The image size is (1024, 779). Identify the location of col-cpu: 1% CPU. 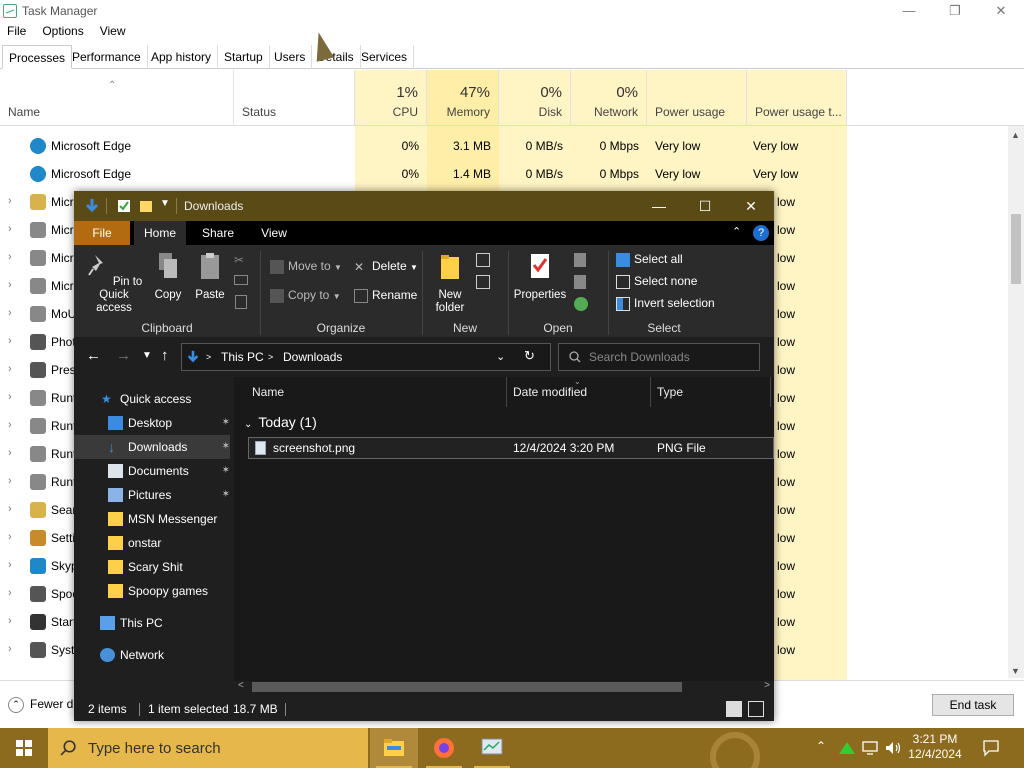
(391, 98).